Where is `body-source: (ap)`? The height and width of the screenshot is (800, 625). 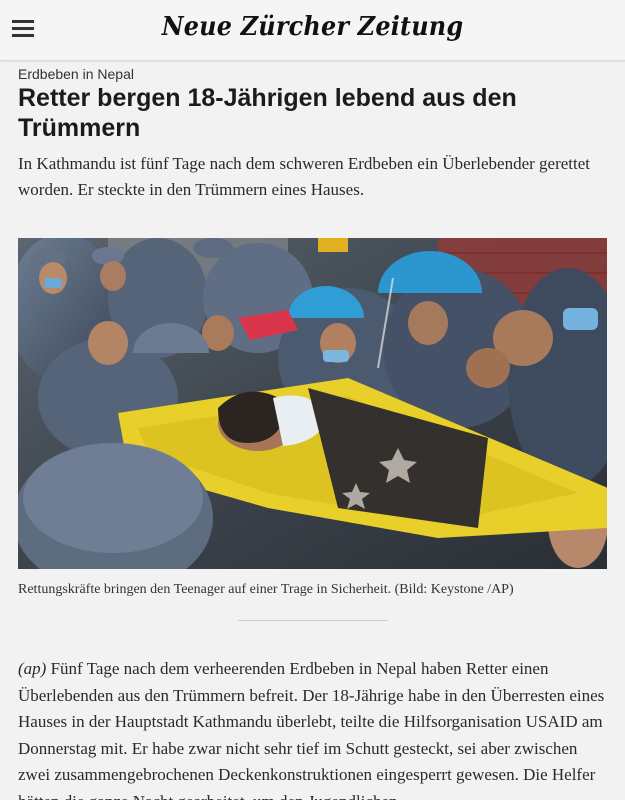
body-source: (ap) is located at coordinates (32, 668).